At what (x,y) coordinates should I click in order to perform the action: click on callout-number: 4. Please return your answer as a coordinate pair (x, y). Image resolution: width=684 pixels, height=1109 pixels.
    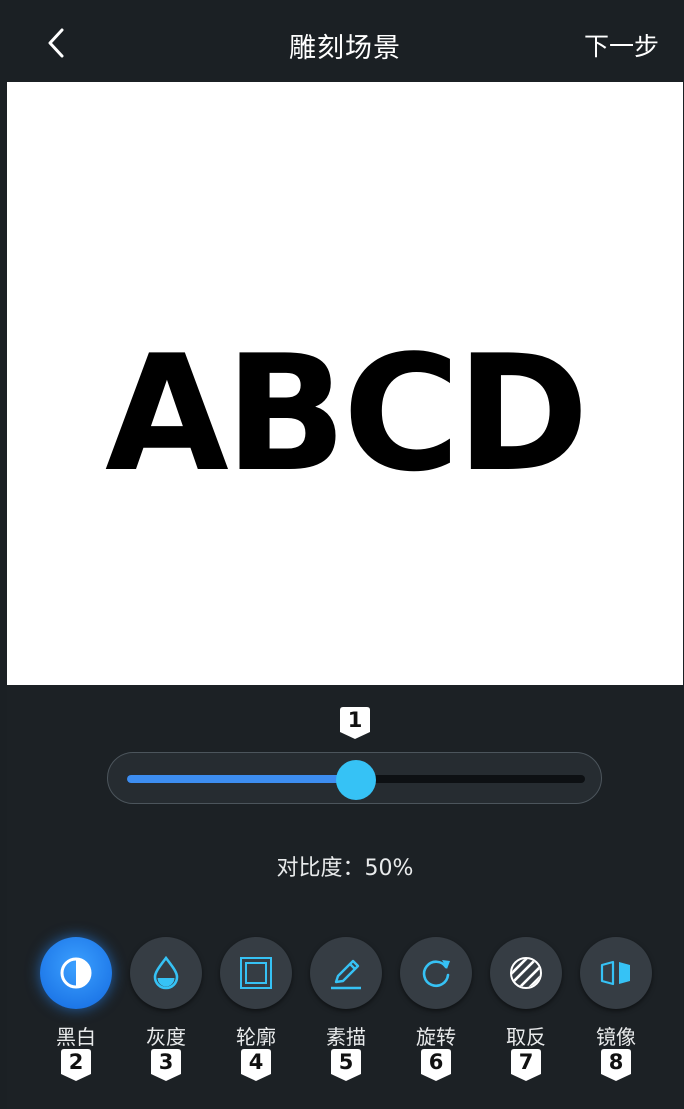
    Looking at the image, I should click on (256, 1062).